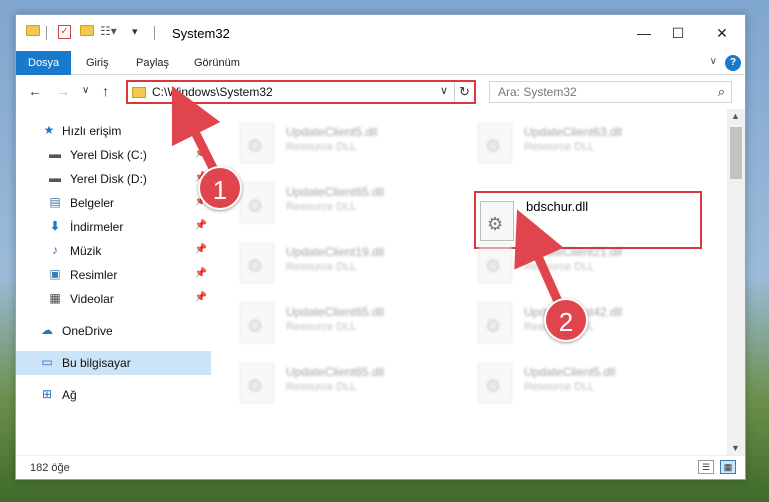 This screenshot has width=769, height=502. Describe the element at coordinates (55, 274) in the screenshot. I see `pictures-icon: ▣` at that location.